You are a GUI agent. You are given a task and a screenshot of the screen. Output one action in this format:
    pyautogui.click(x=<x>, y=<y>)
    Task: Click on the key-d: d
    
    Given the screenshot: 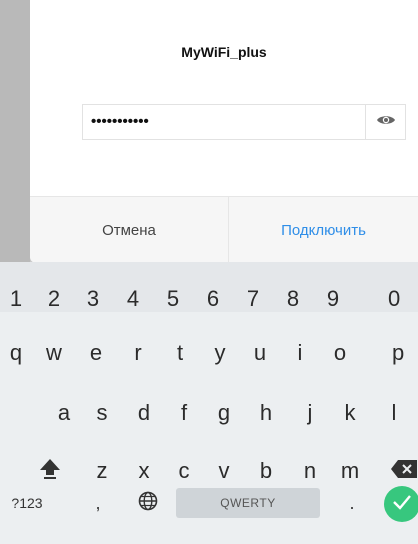 What is the action you would take?
    pyautogui.click(x=144, y=413)
    